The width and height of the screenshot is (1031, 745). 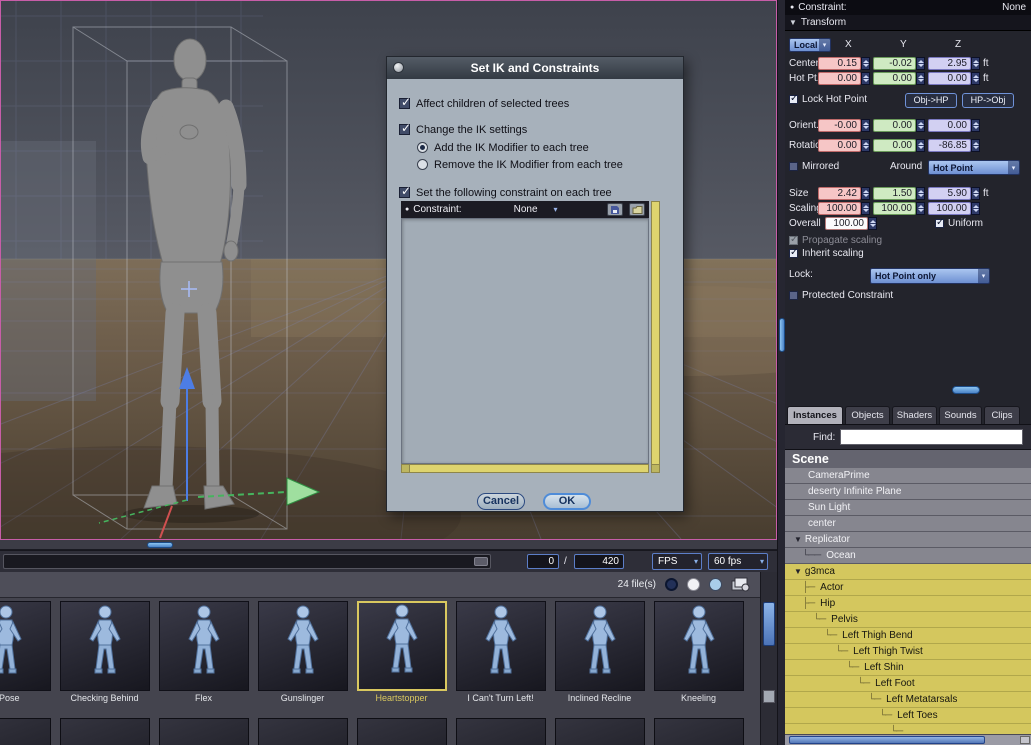 What do you see at coordinates (793, 22) in the screenshot?
I see `collapse-arrow-icon: ▼` at bounding box center [793, 22].